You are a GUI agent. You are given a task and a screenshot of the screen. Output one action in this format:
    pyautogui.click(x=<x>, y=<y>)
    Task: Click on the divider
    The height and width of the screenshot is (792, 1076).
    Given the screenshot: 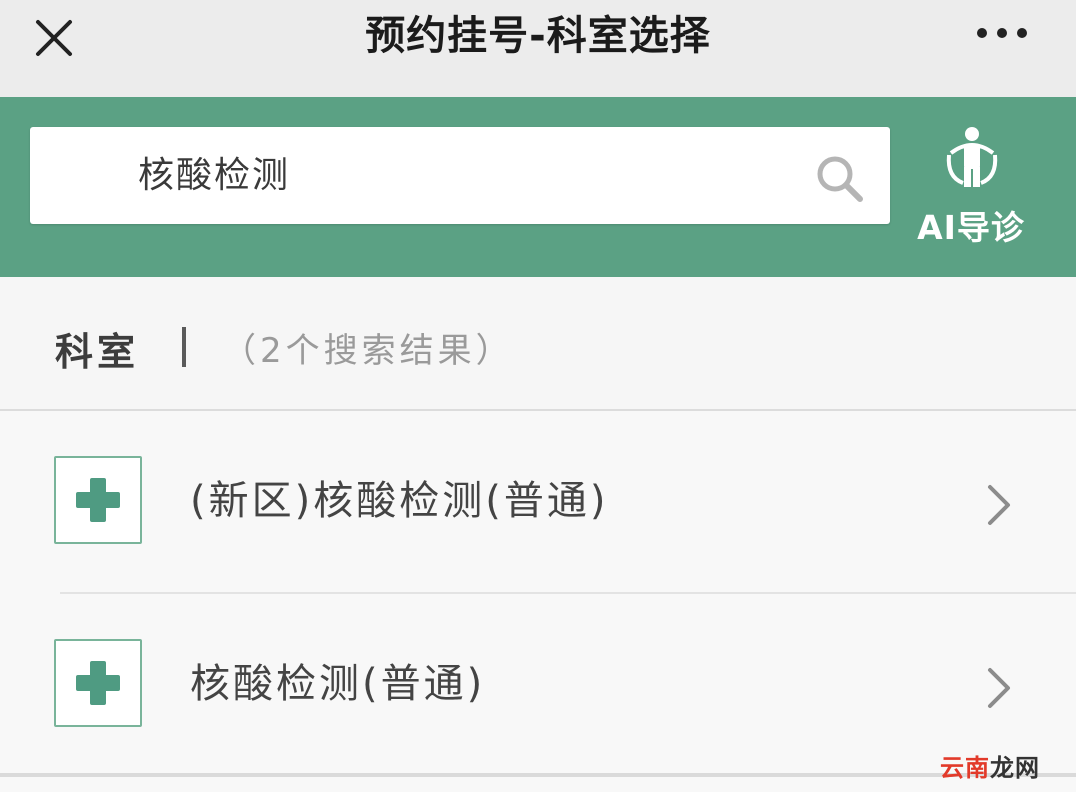 What is the action you would take?
    pyautogui.click(x=538, y=775)
    